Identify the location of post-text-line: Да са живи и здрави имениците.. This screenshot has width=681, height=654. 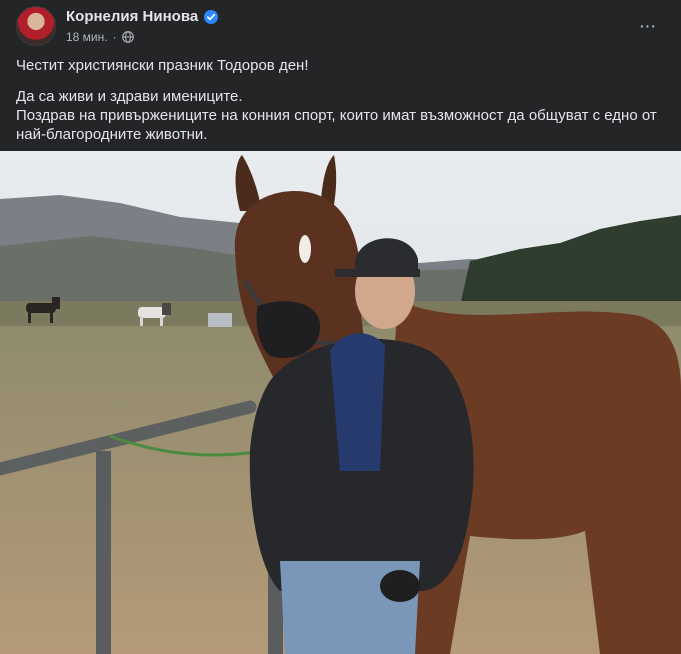
(129, 96).